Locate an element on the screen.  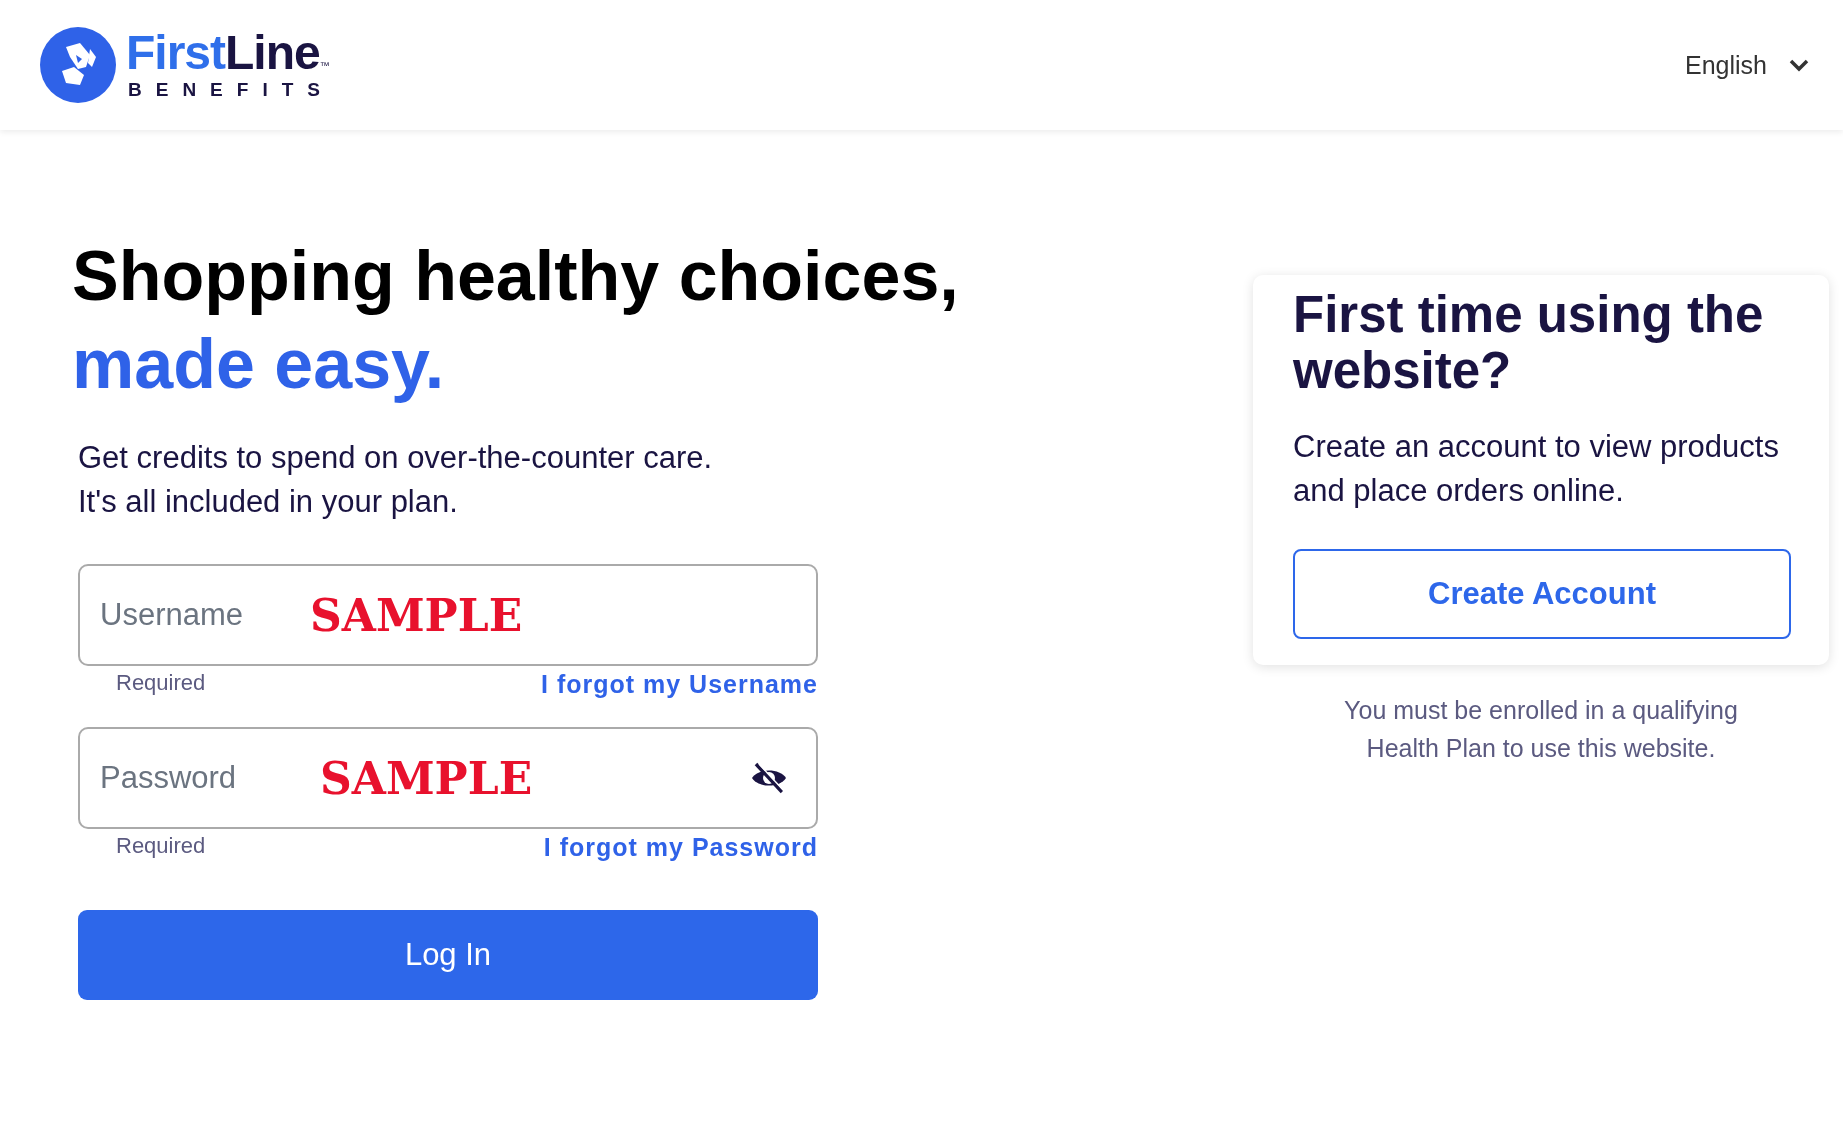
hero-text: Get credits to spend on over-the-counter care. is located at coordinates (396, 458).